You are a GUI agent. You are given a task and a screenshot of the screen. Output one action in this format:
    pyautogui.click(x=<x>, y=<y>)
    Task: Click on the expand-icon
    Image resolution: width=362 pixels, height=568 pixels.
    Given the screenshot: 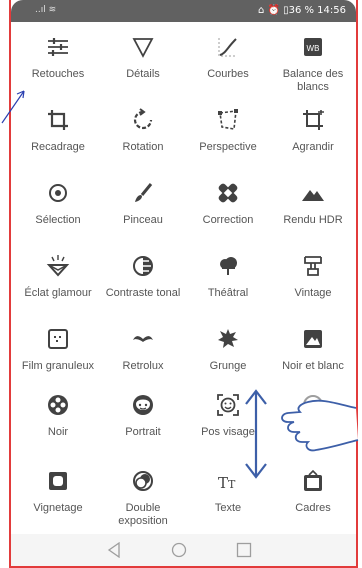 What is the action you would take?
    pyautogui.click(x=313, y=120)
    